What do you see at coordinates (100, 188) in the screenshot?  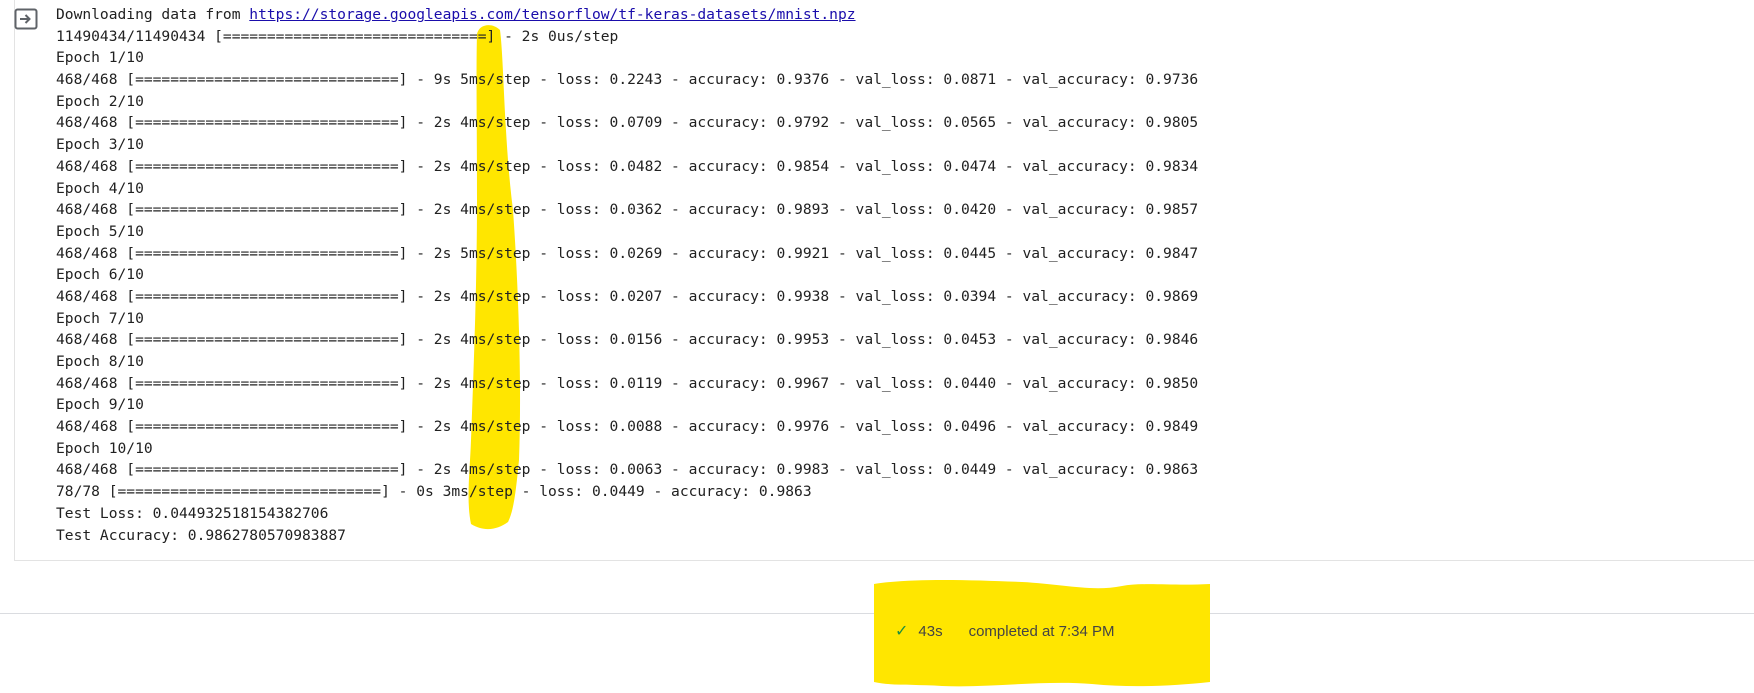 I see `output-line: Epoch 4/10` at bounding box center [100, 188].